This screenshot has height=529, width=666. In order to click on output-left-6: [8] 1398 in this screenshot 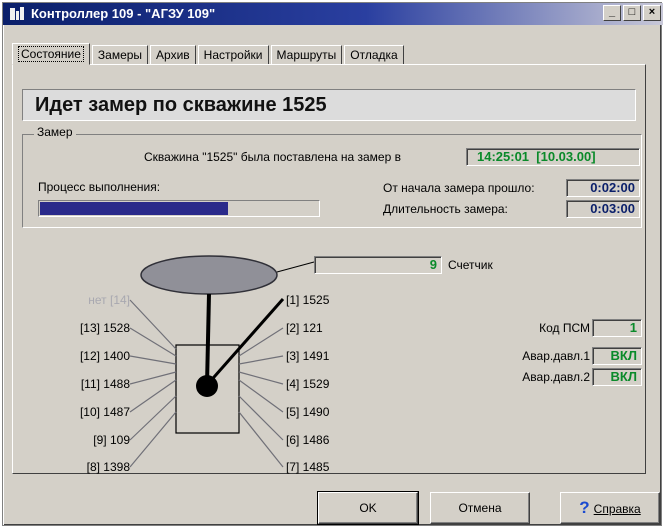, I will do `click(108, 467)`.